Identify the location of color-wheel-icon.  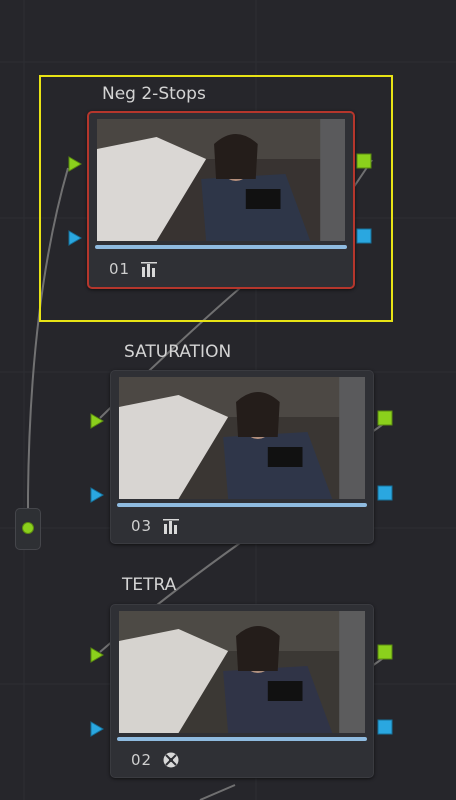
(171, 760).